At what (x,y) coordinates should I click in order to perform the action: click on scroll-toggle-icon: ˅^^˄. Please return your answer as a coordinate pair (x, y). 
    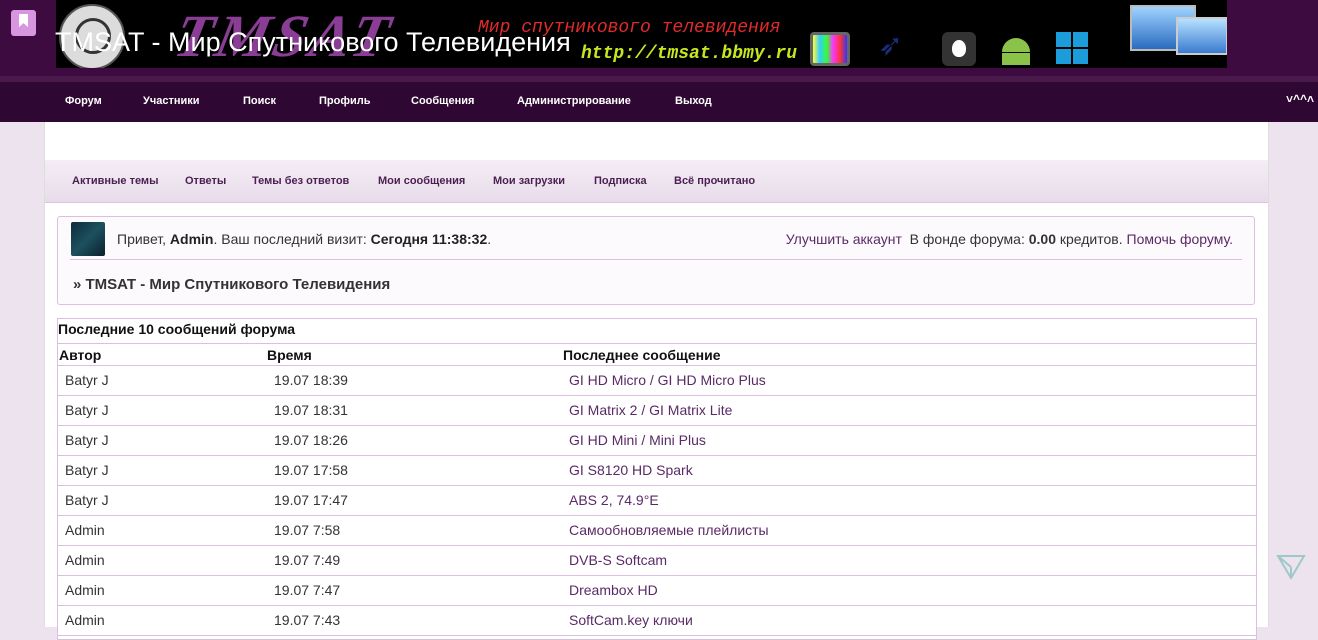
    Looking at the image, I should click on (1300, 99).